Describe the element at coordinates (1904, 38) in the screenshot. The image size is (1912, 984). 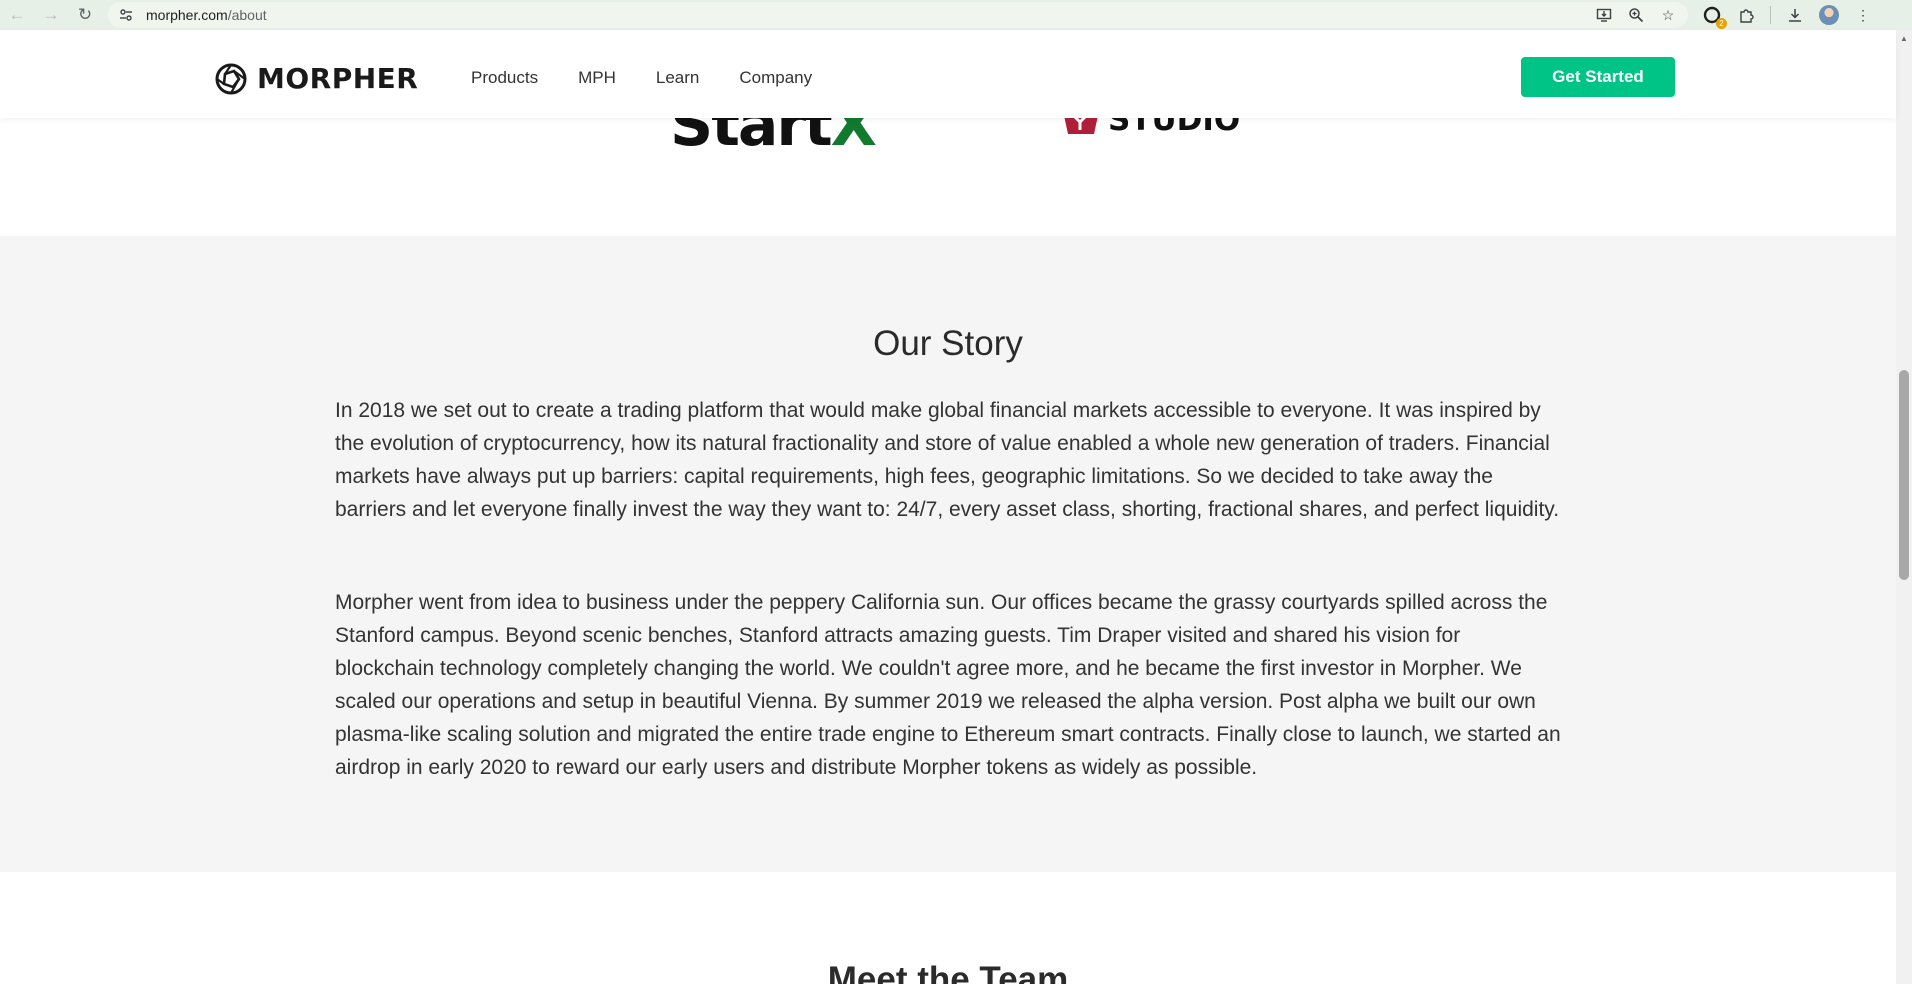
I see `scroll-up-arrow-icon: ▲` at that location.